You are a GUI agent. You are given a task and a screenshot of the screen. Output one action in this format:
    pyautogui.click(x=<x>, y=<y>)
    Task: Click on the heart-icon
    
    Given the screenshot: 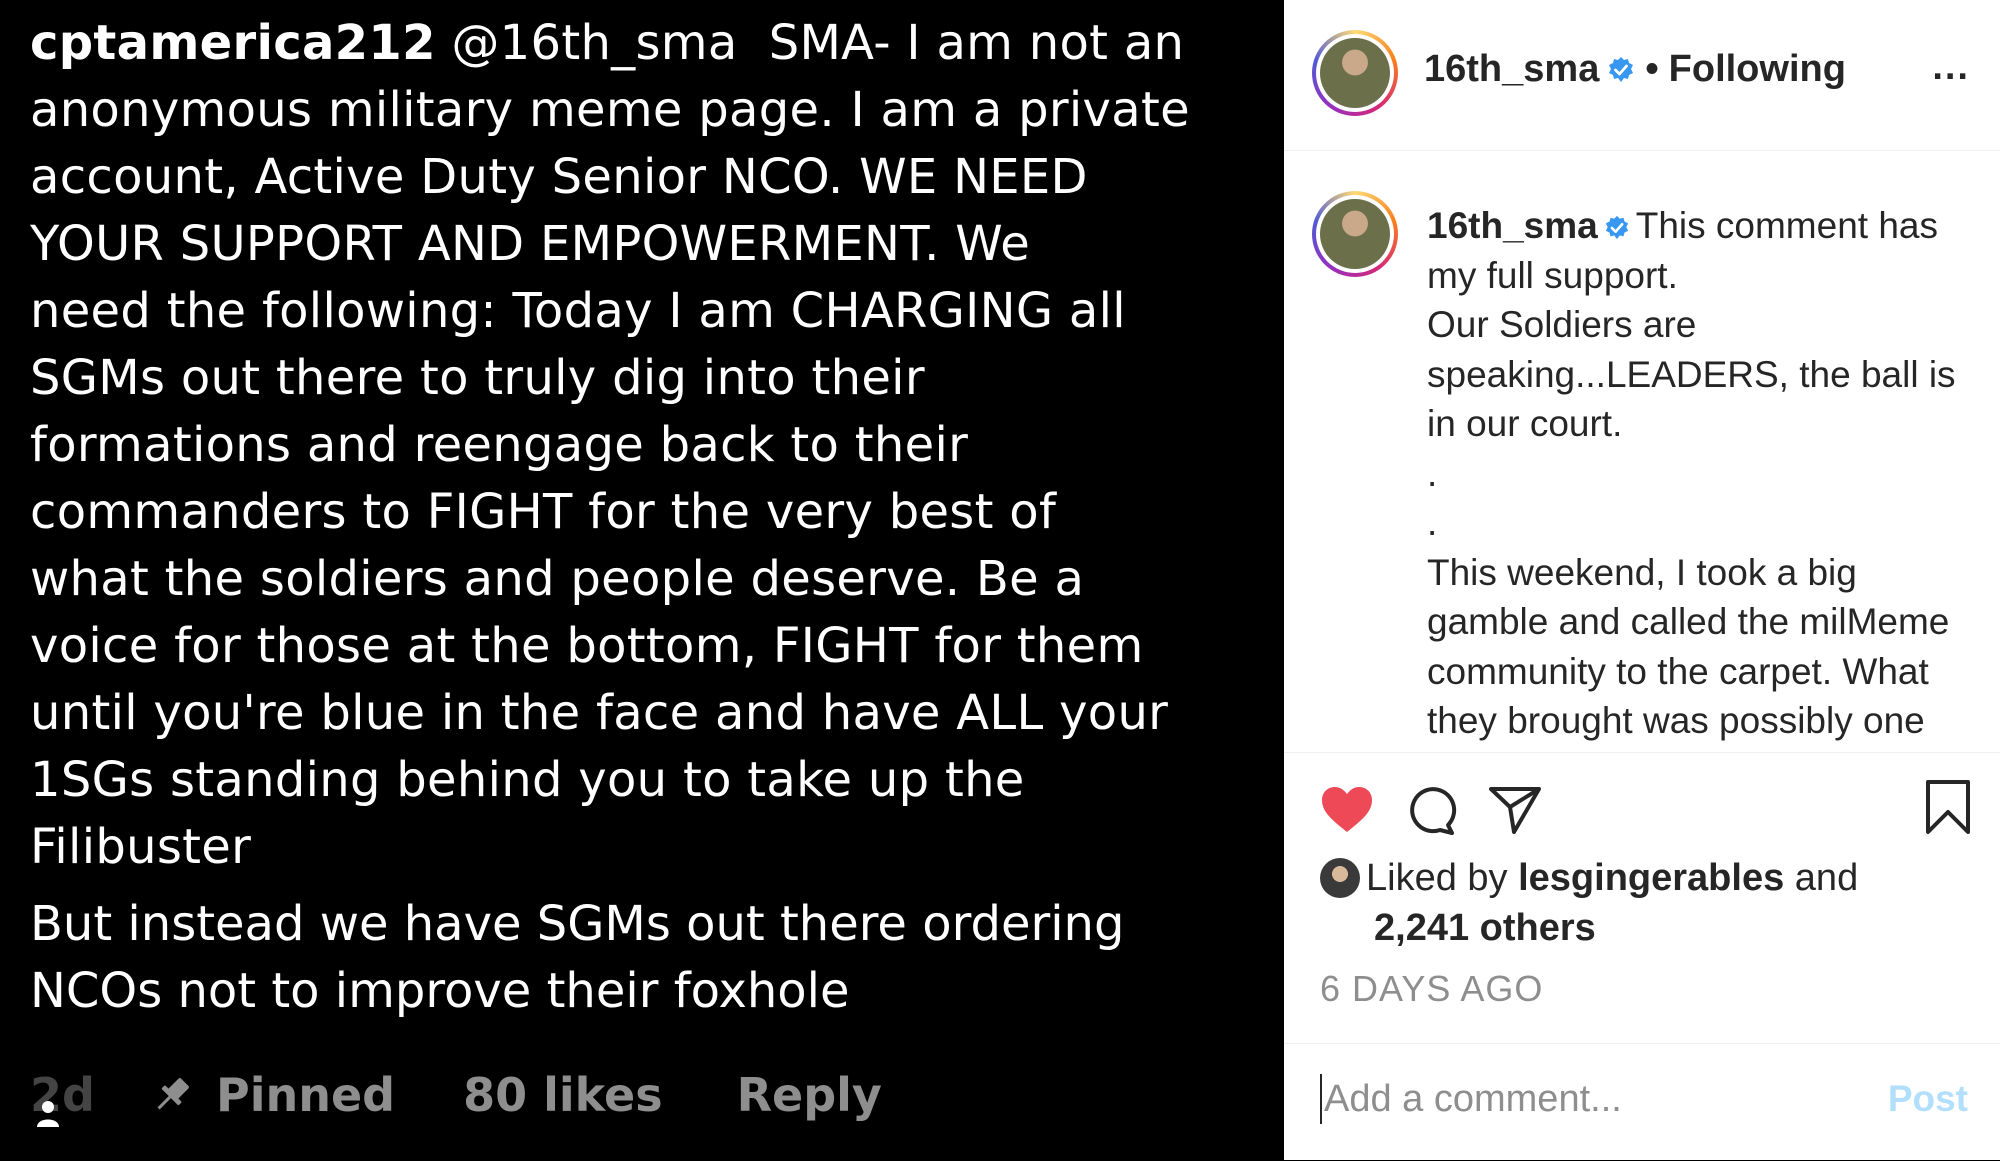 What is the action you would take?
    pyautogui.click(x=1347, y=809)
    